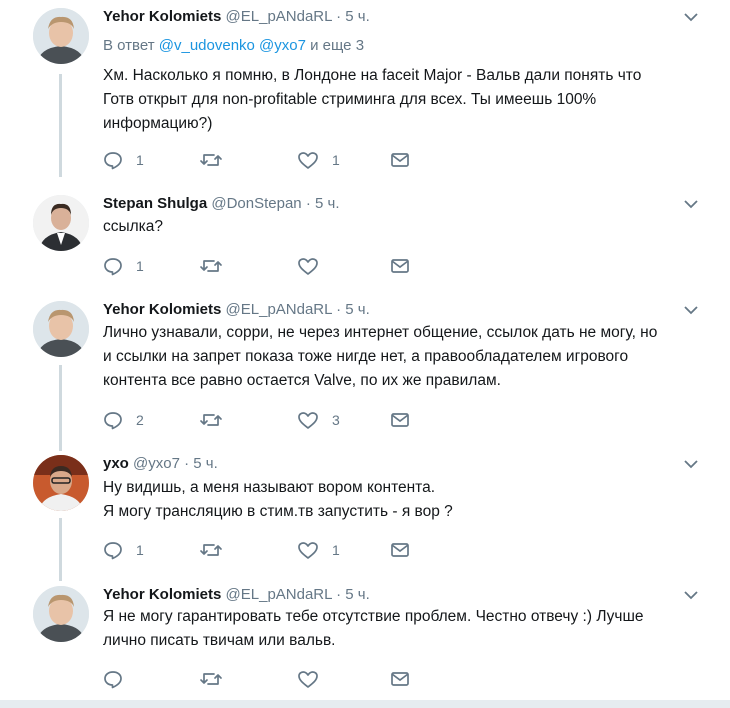 The image size is (730, 708). What do you see at coordinates (256, 203) in the screenshot?
I see `username: @DonStepan` at bounding box center [256, 203].